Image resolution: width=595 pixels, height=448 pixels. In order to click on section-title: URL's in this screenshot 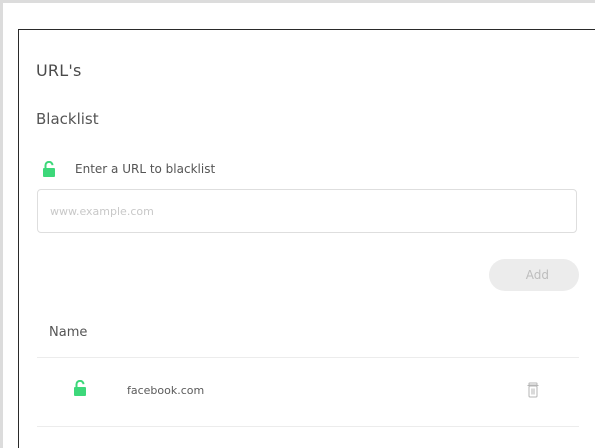, I will do `click(59, 70)`.